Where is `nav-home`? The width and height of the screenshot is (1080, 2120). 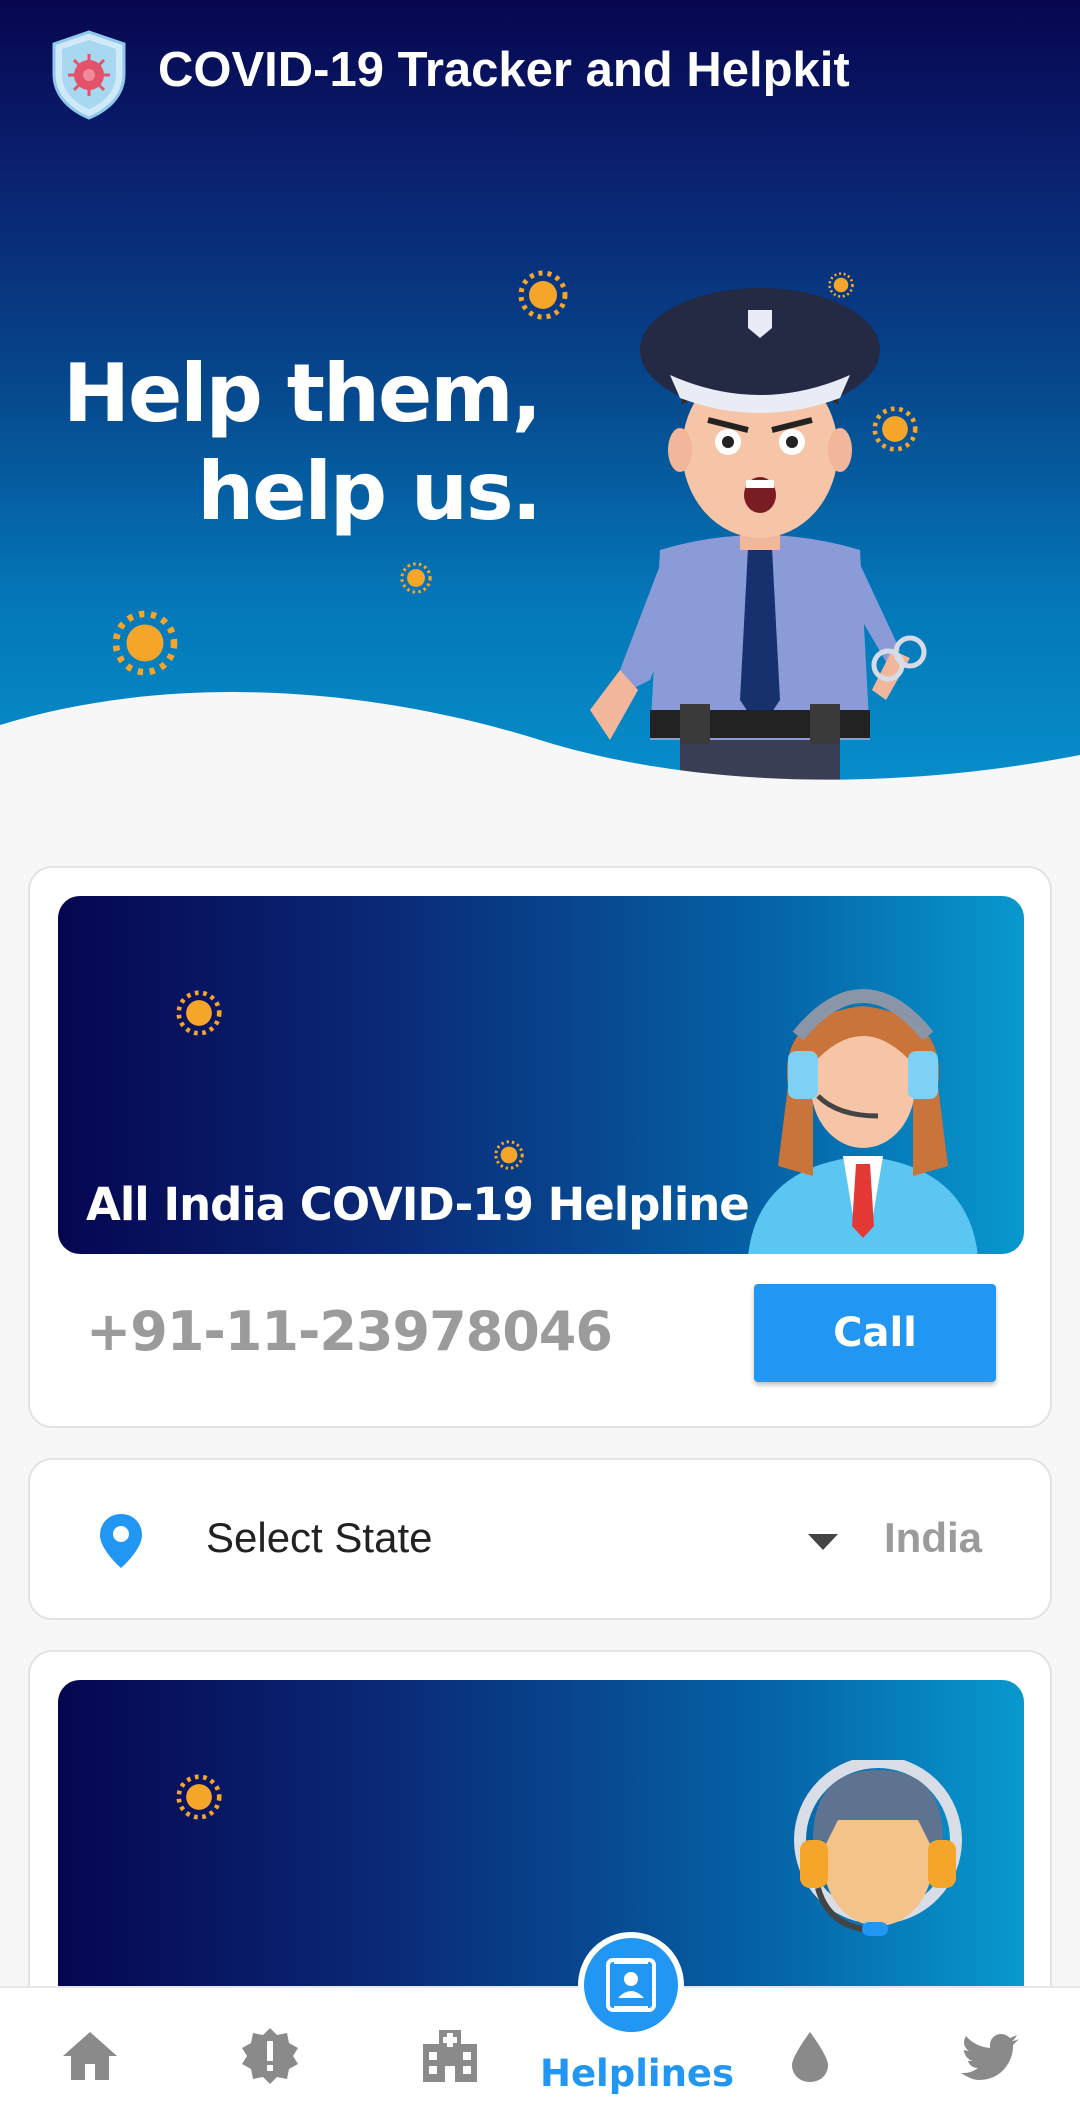
nav-home is located at coordinates (90, 2054).